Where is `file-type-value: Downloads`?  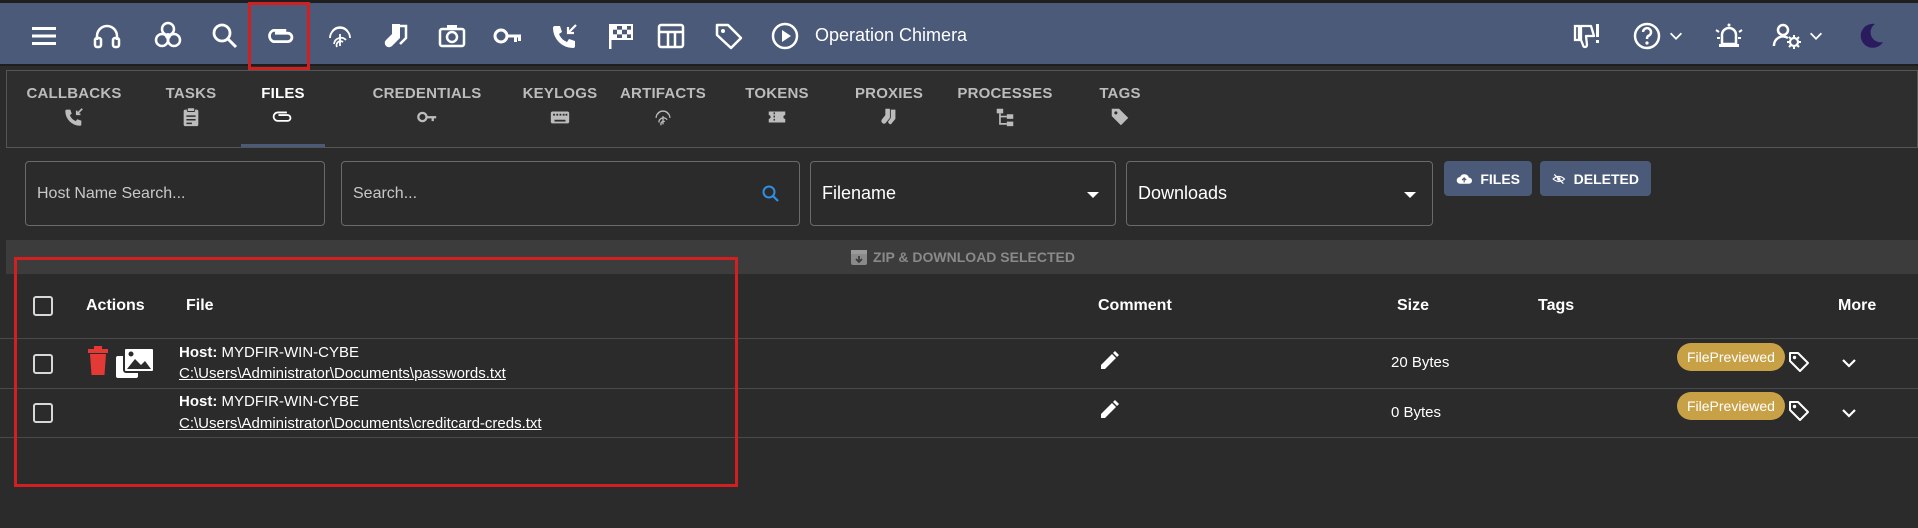
file-type-value: Downloads is located at coordinates (1183, 193).